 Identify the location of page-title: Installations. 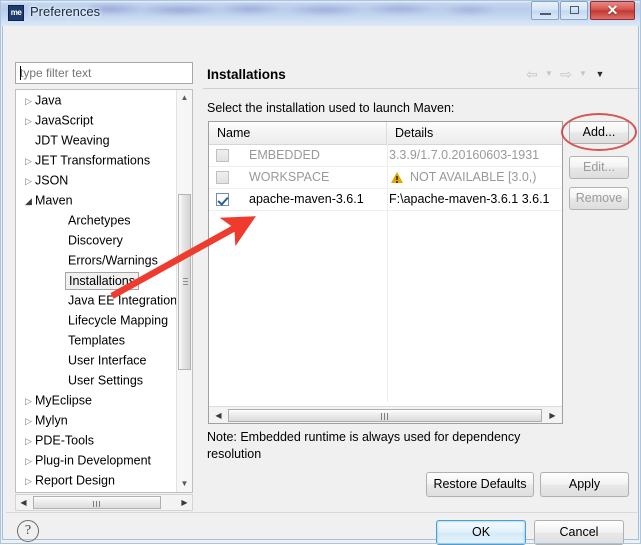
(246, 74).